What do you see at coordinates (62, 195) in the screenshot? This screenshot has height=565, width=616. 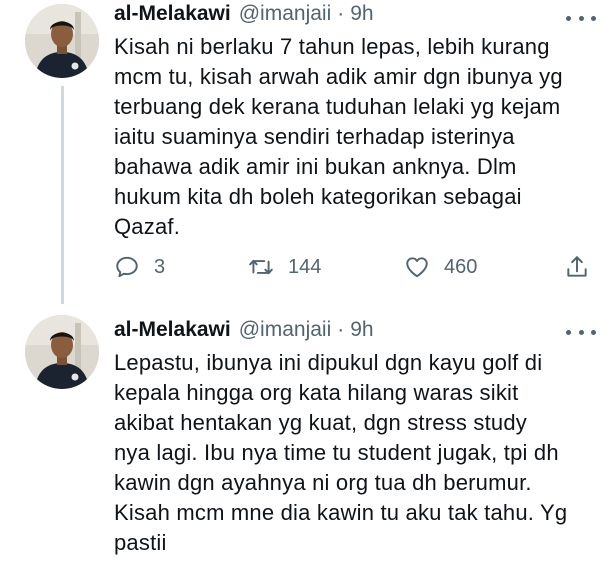 I see `thread-line` at bounding box center [62, 195].